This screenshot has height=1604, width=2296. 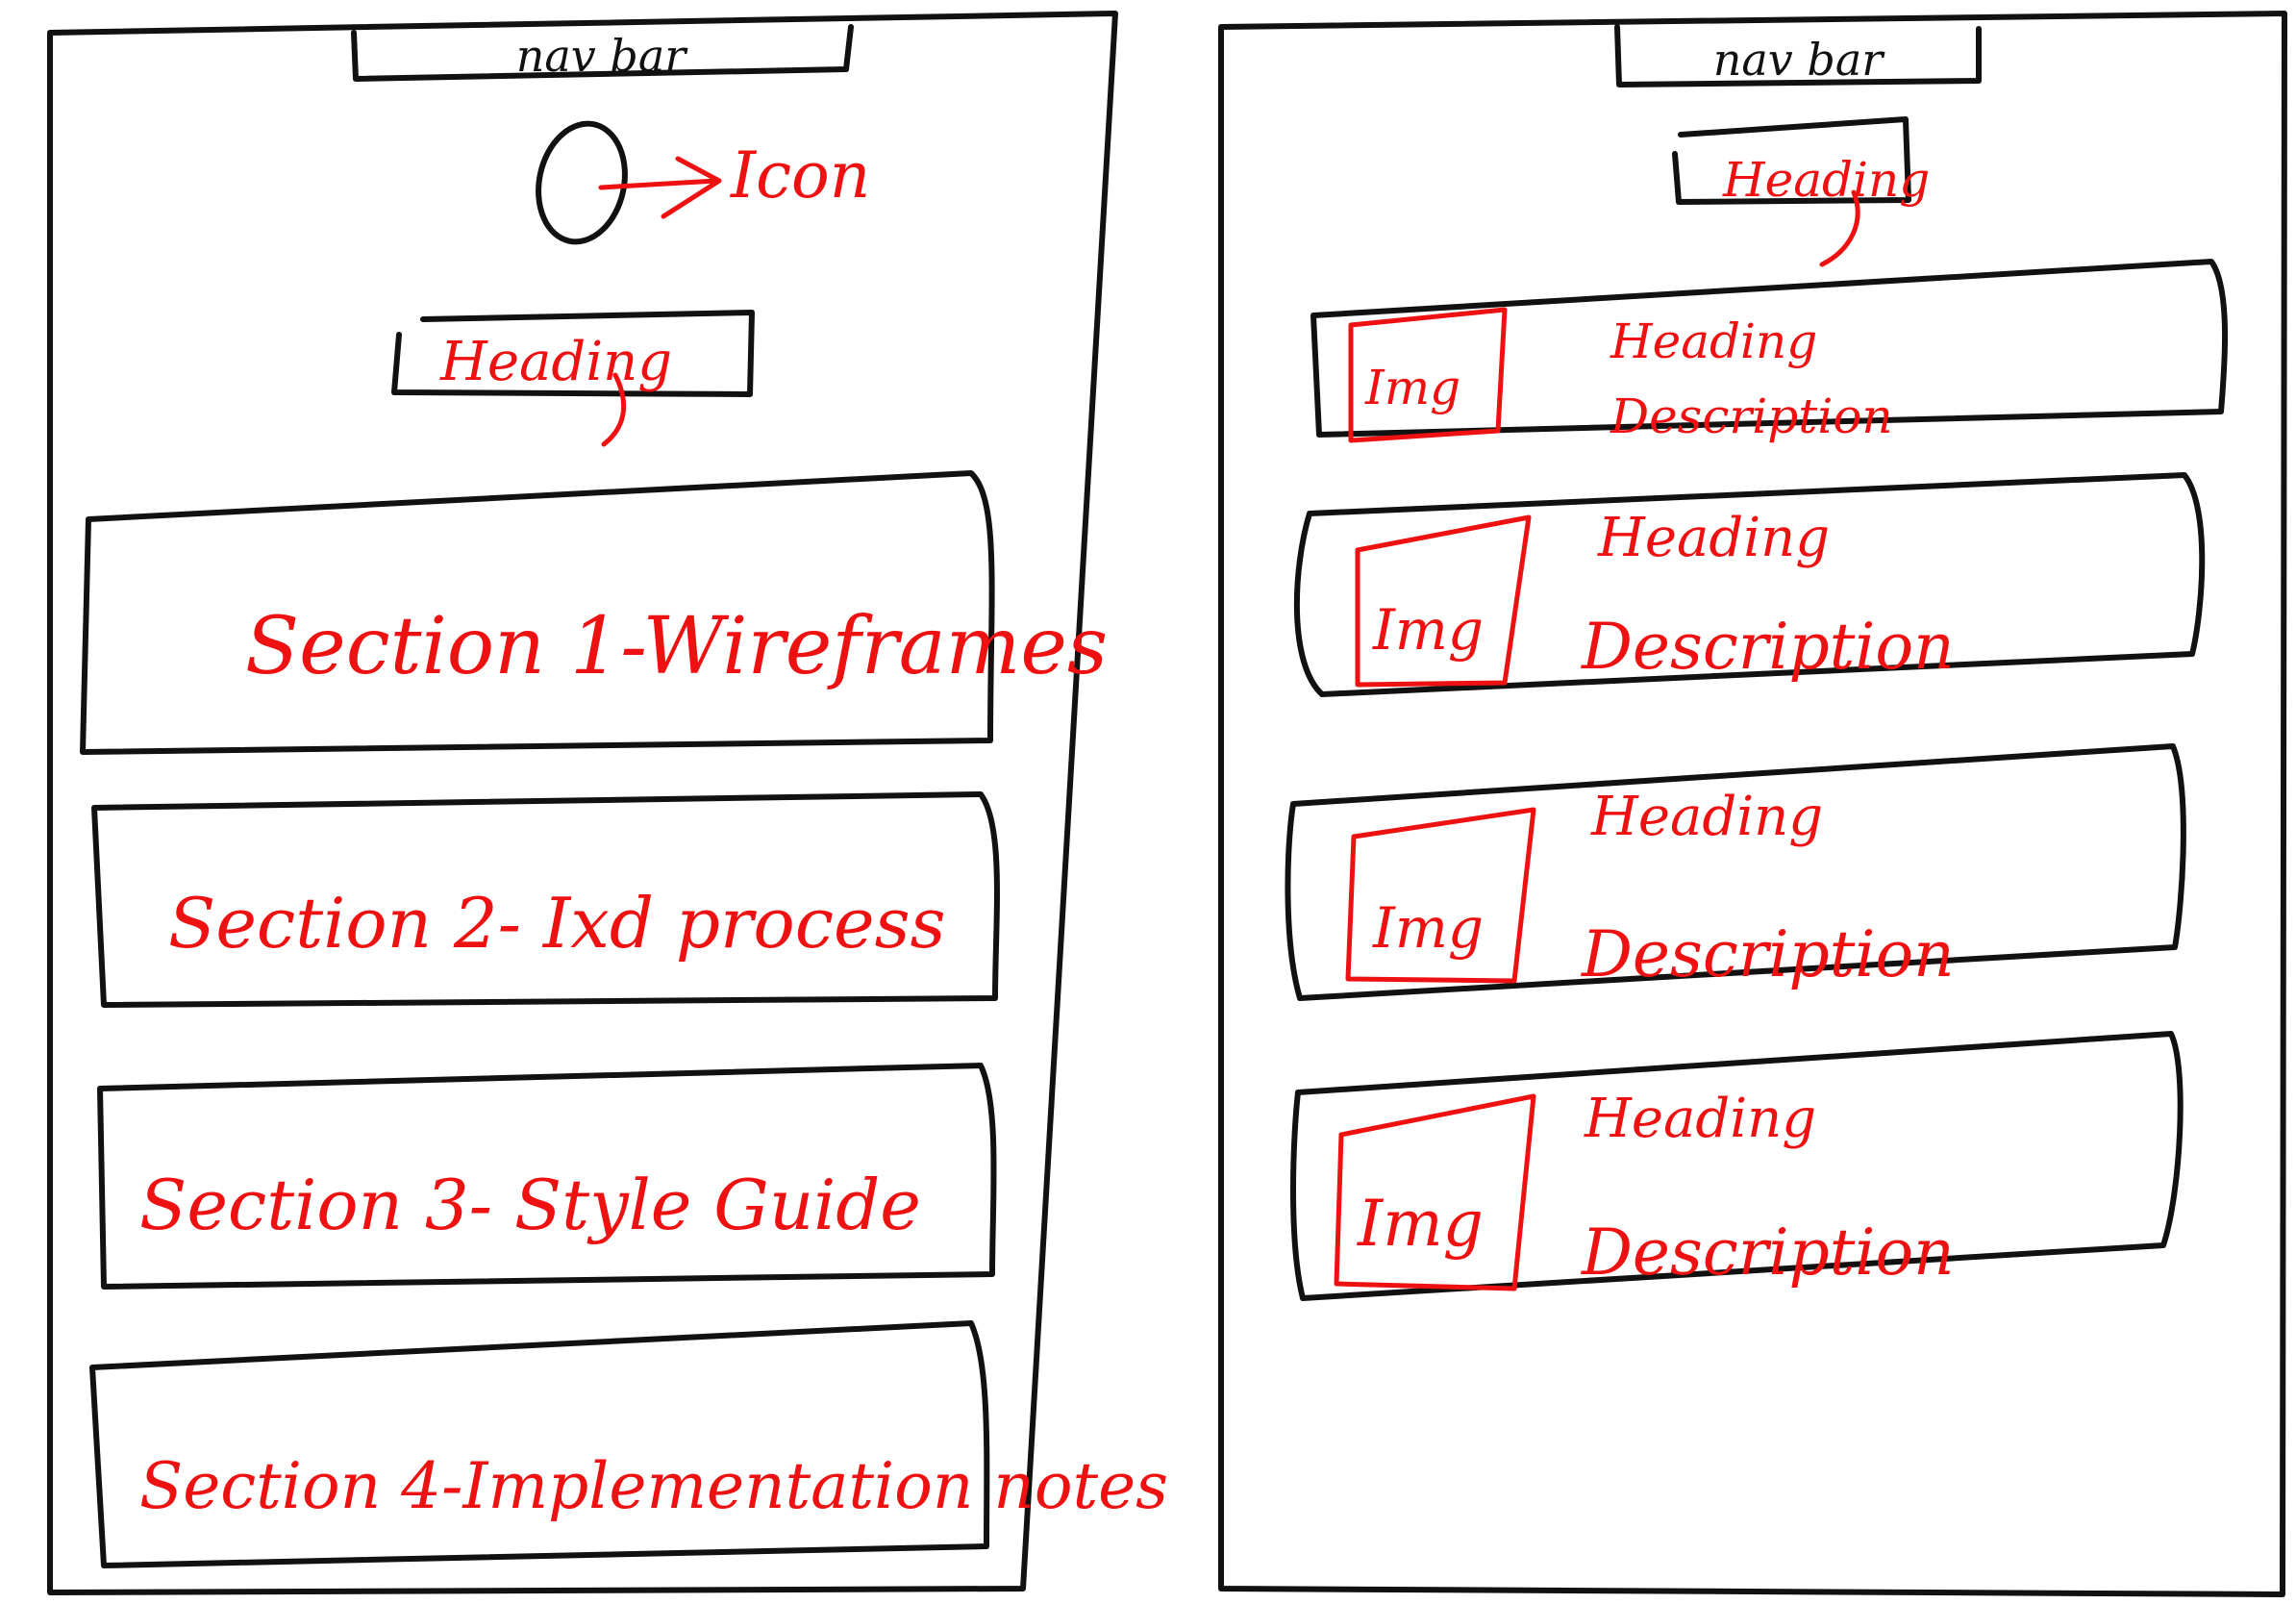 What do you see at coordinates (1713, 341) in the screenshot?
I see `card-1-heading: Heading` at bounding box center [1713, 341].